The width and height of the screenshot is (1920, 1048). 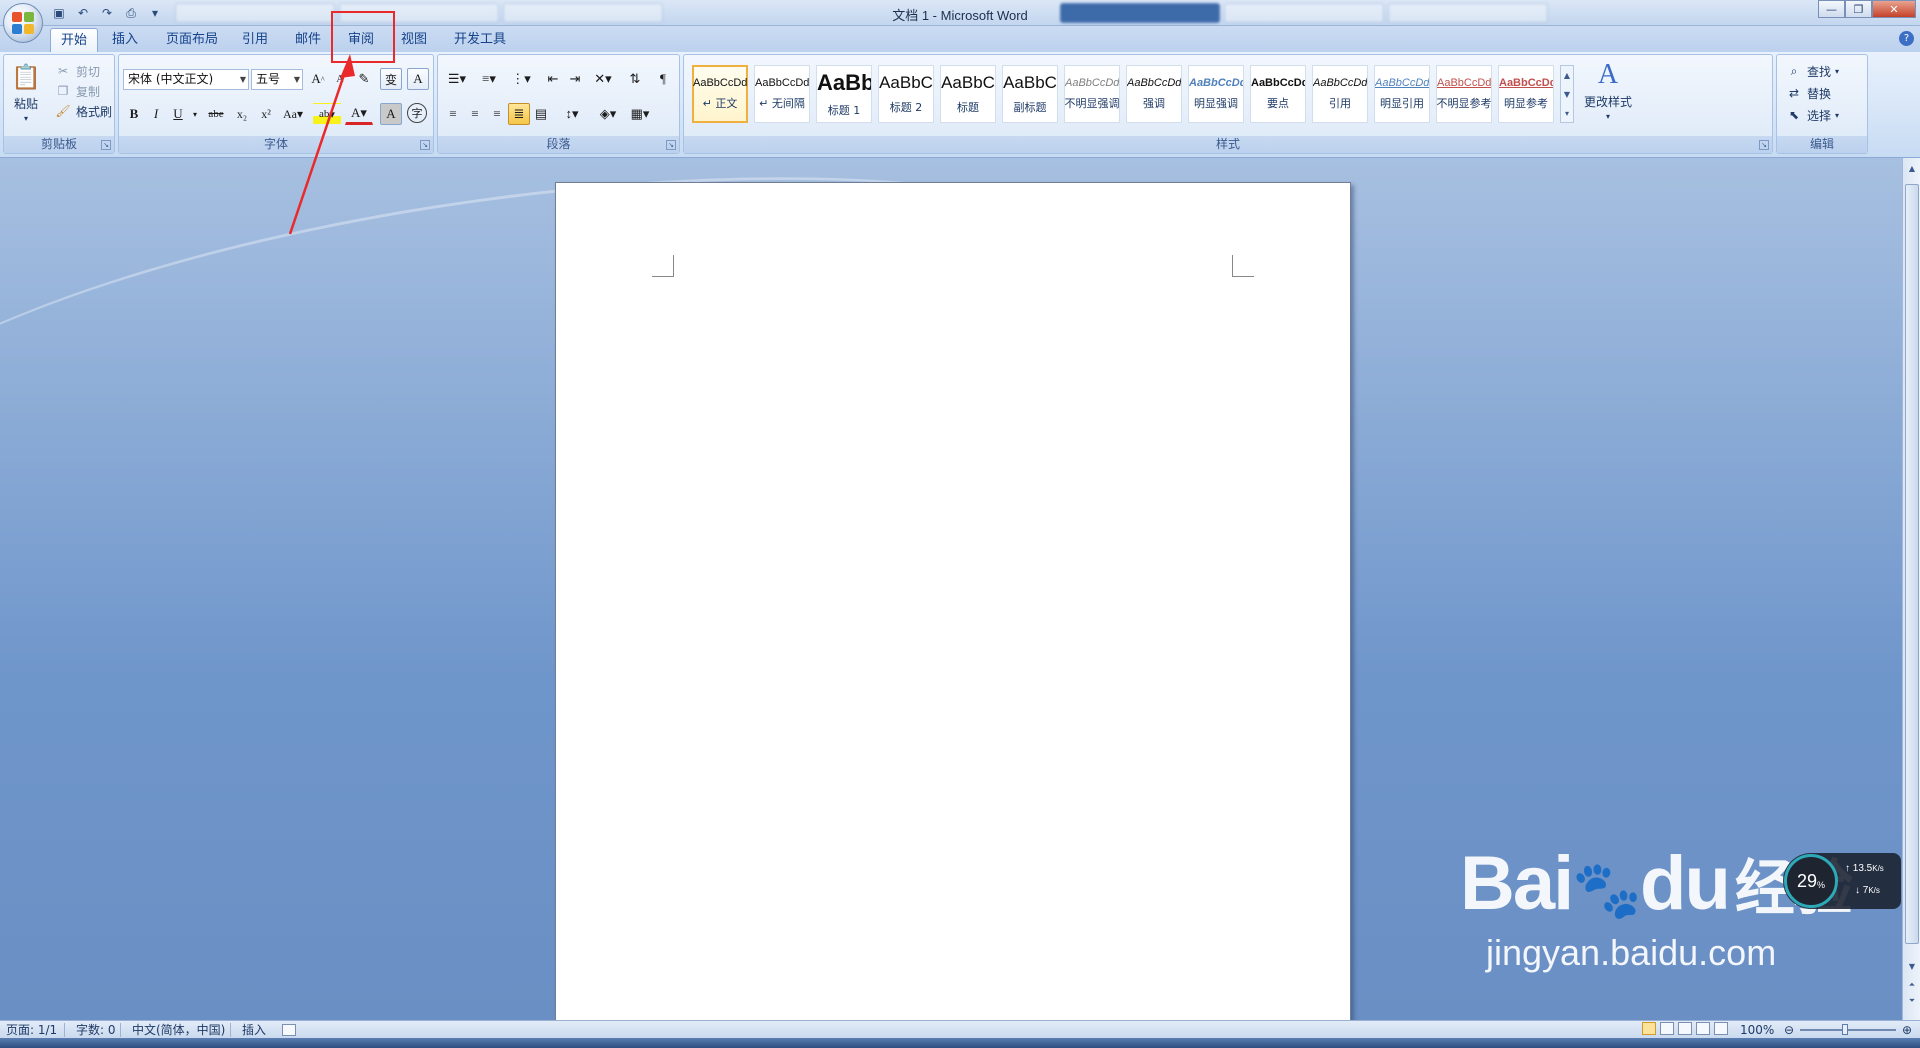 I want to click on change-styles-button: A 更改样式 ▾, so click(x=1608, y=94).